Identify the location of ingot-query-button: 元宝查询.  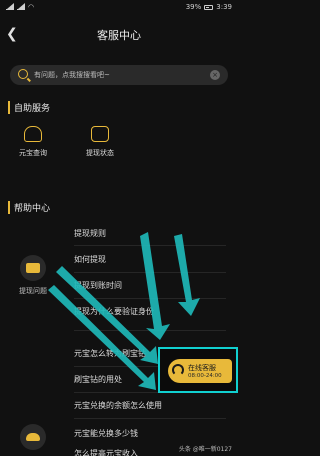
(33, 142).